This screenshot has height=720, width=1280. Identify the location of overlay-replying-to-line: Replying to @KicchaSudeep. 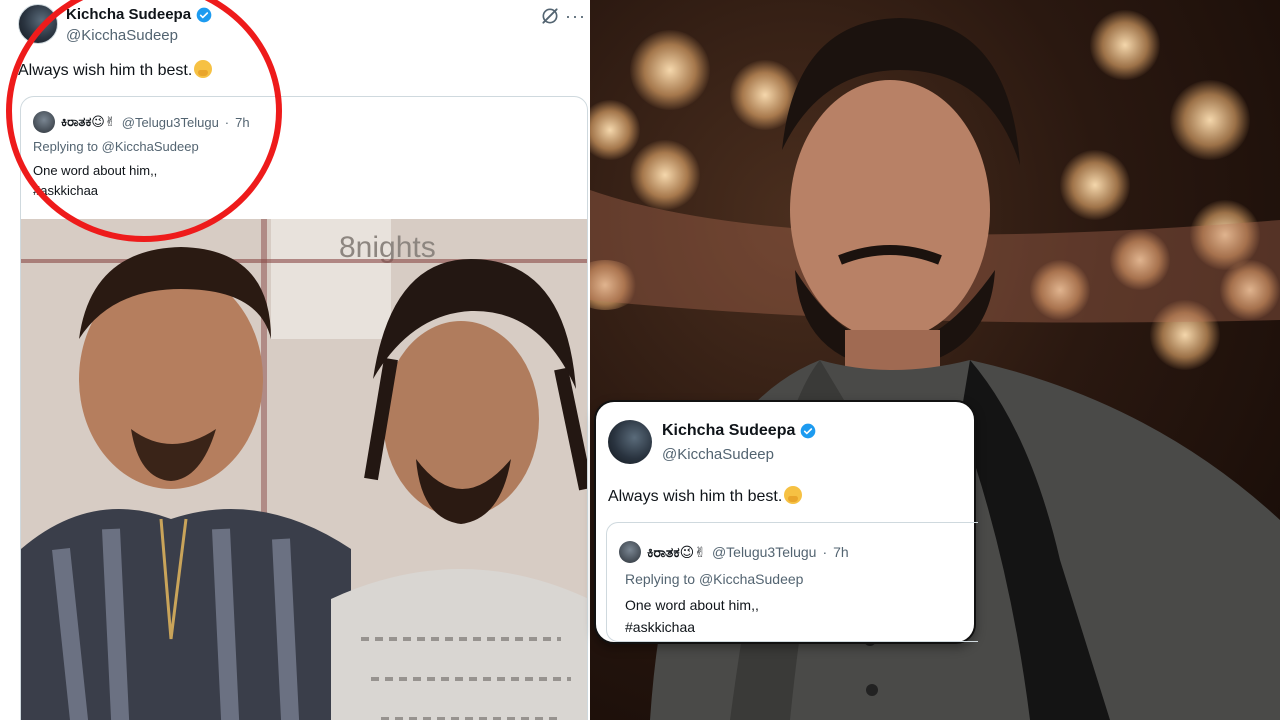
(714, 579).